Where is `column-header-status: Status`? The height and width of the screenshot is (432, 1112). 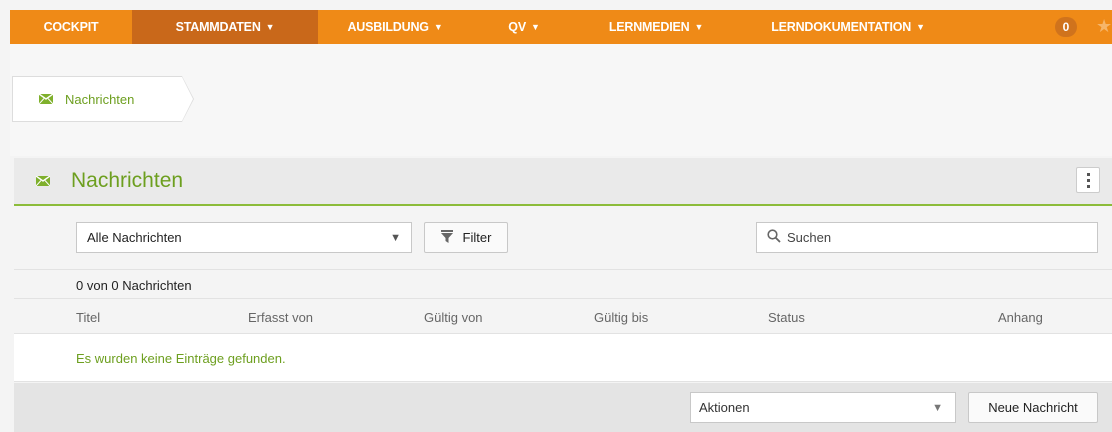 column-header-status: Status is located at coordinates (786, 317).